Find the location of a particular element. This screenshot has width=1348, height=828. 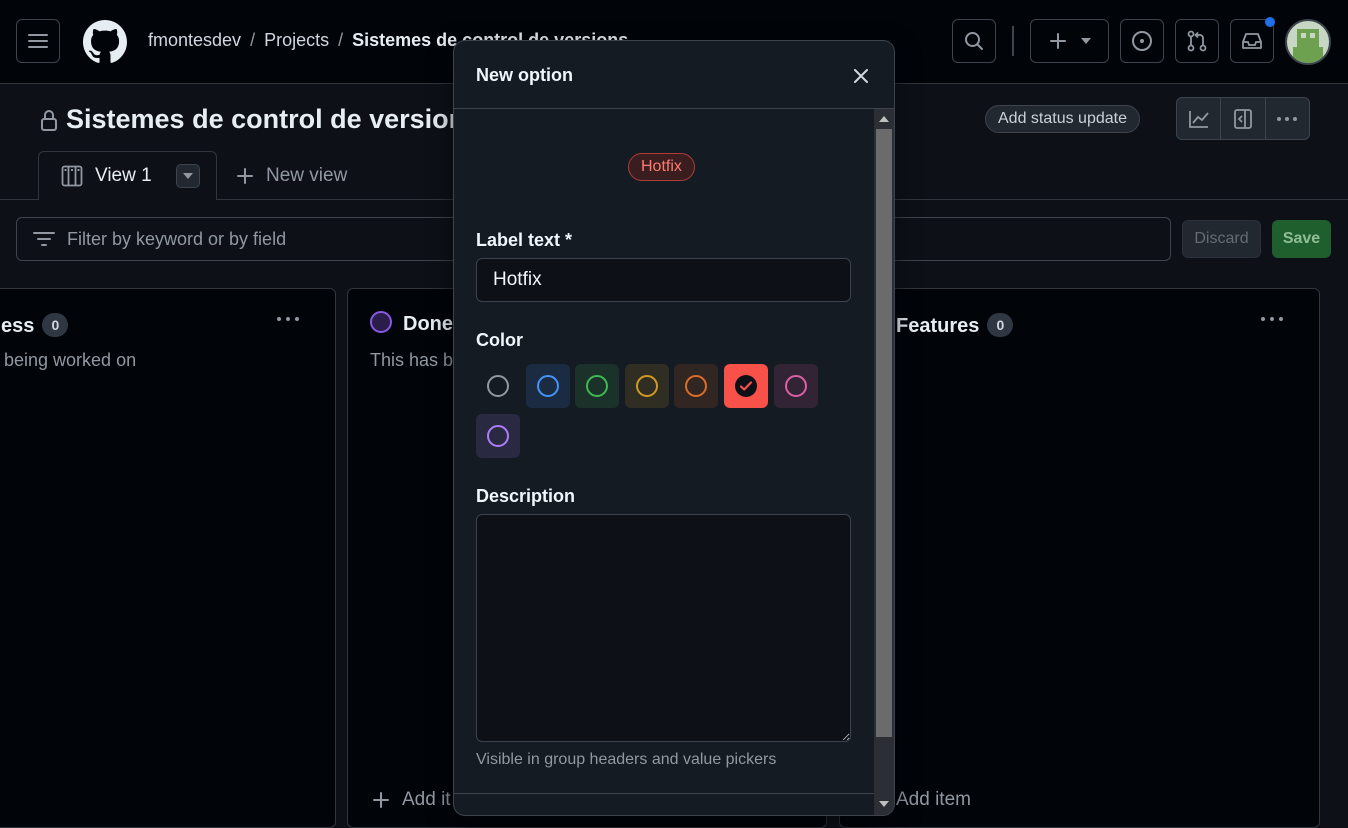

label-text-input is located at coordinates (663, 280).